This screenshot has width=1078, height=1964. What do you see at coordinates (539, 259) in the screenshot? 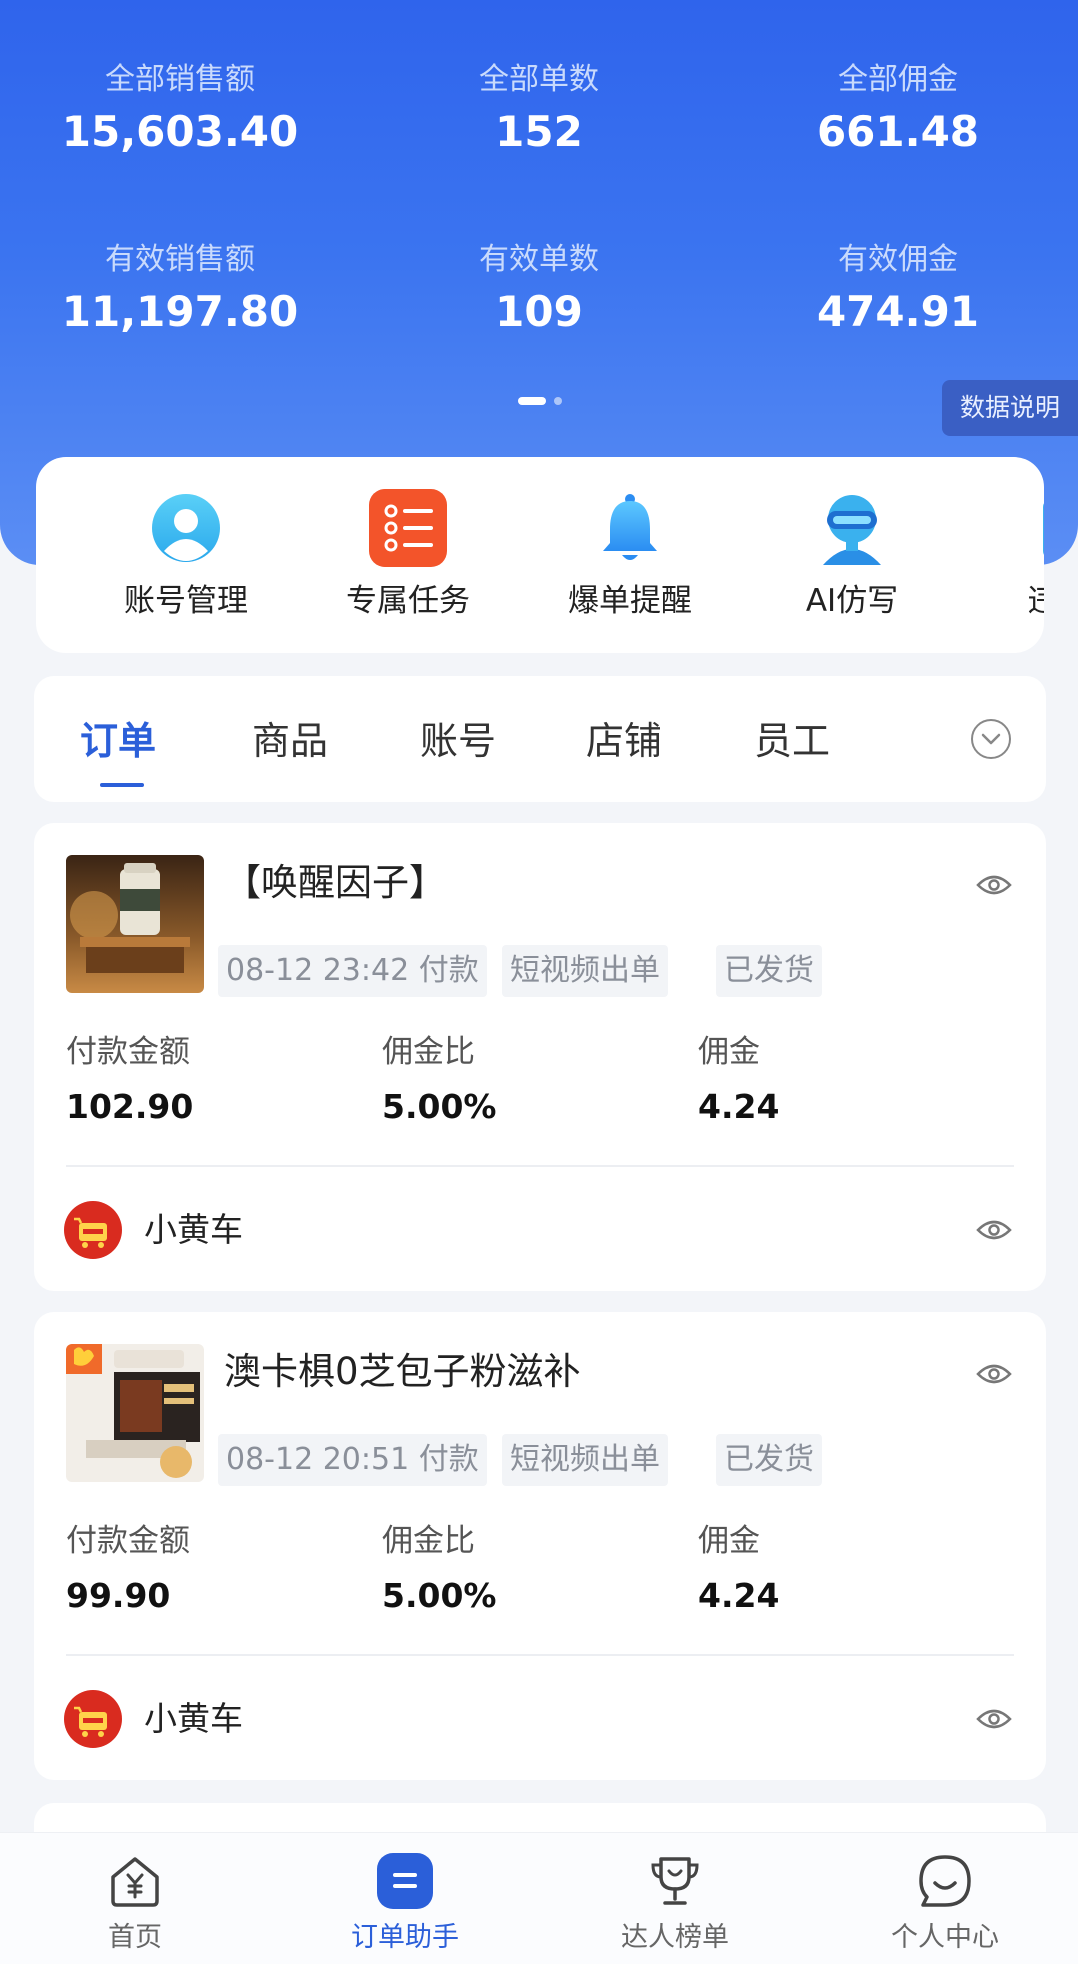
I see `stat-label: 有效单数` at bounding box center [539, 259].